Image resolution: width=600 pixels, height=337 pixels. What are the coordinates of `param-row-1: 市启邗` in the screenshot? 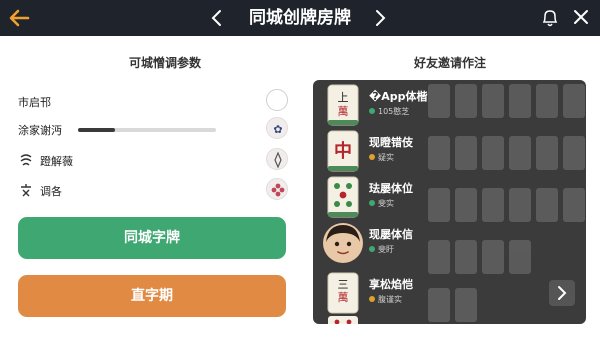 It's located at (153, 102).